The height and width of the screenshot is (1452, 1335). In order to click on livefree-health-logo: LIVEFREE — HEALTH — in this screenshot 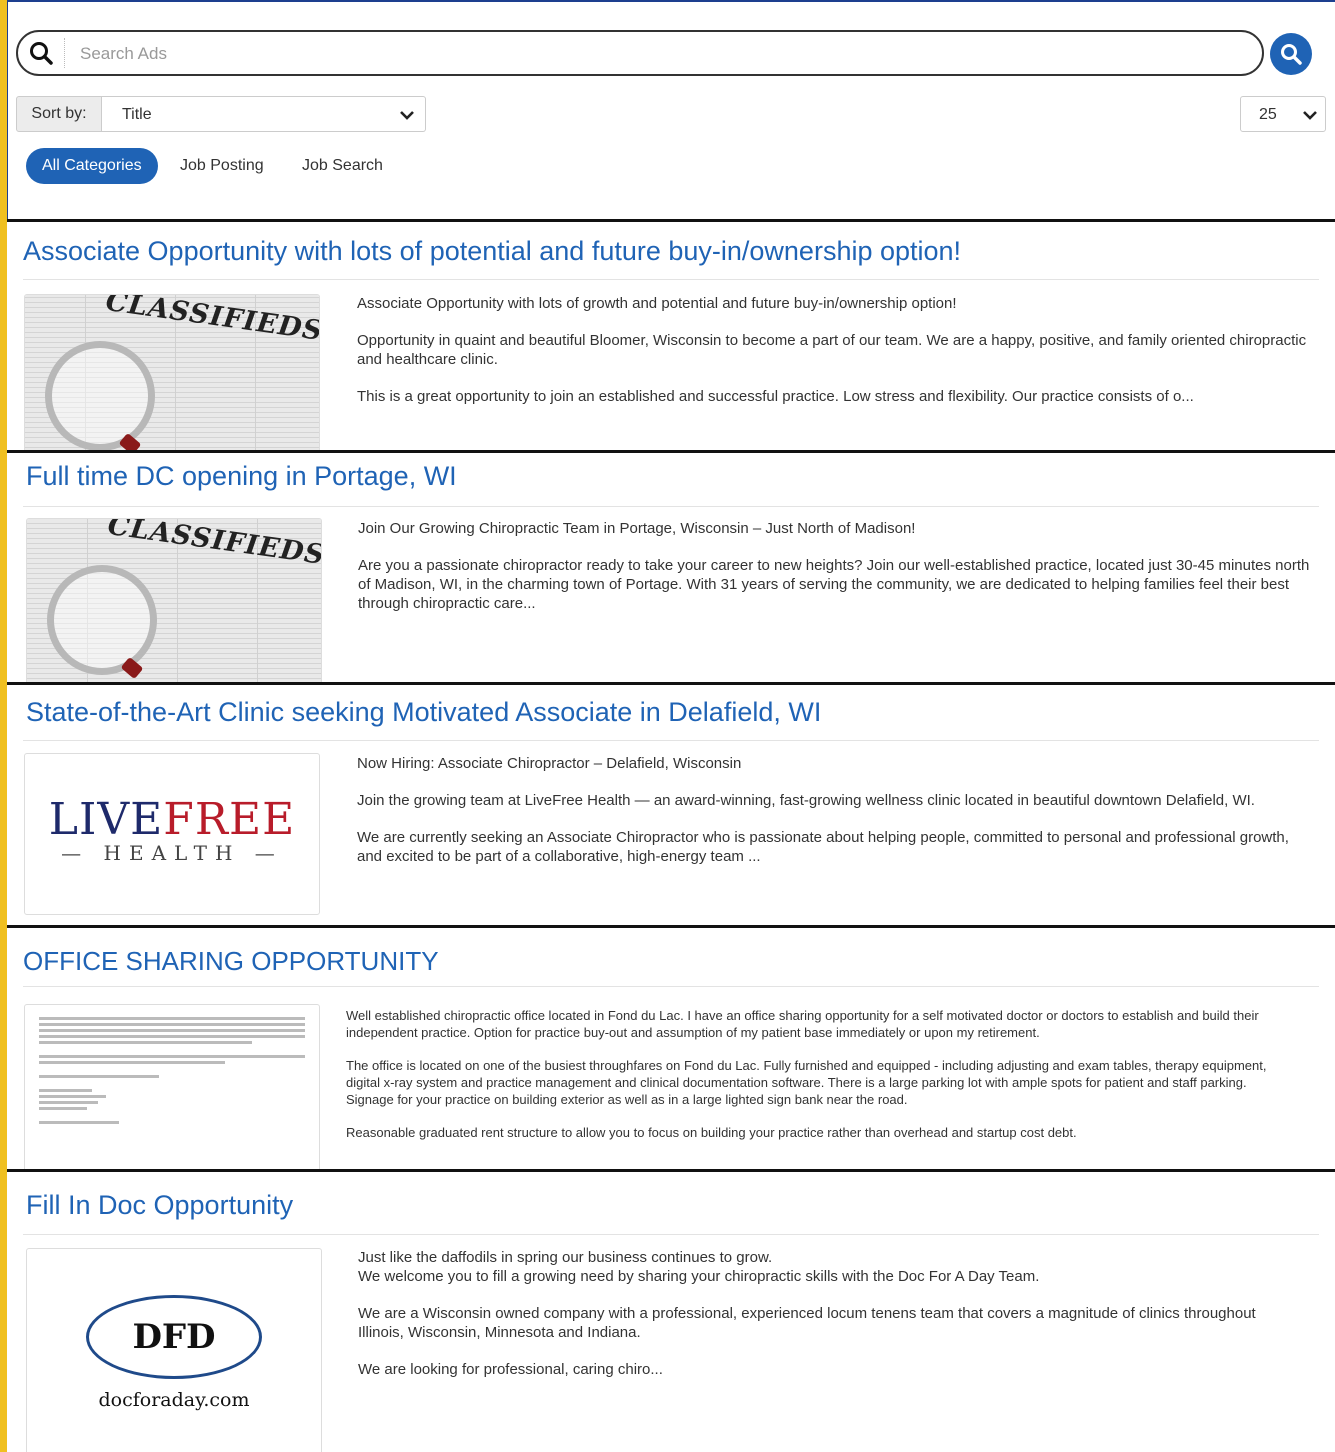, I will do `click(172, 829)`.